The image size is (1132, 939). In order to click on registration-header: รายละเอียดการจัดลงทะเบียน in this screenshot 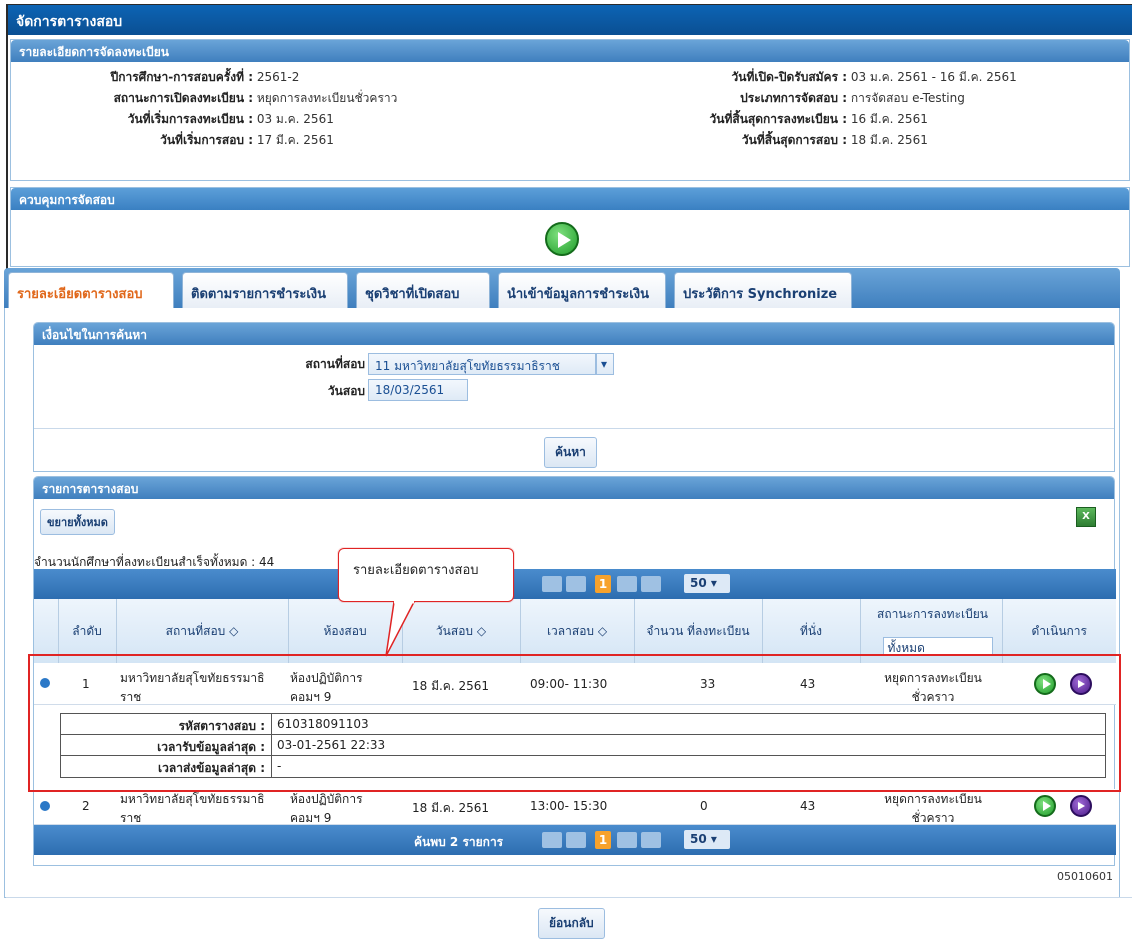, I will do `click(570, 51)`.